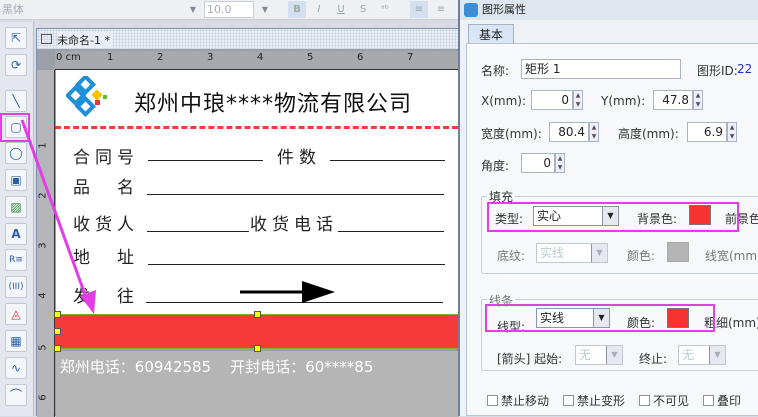  Describe the element at coordinates (58, 216) in the screenshot. I see `annotation-arrow` at that location.